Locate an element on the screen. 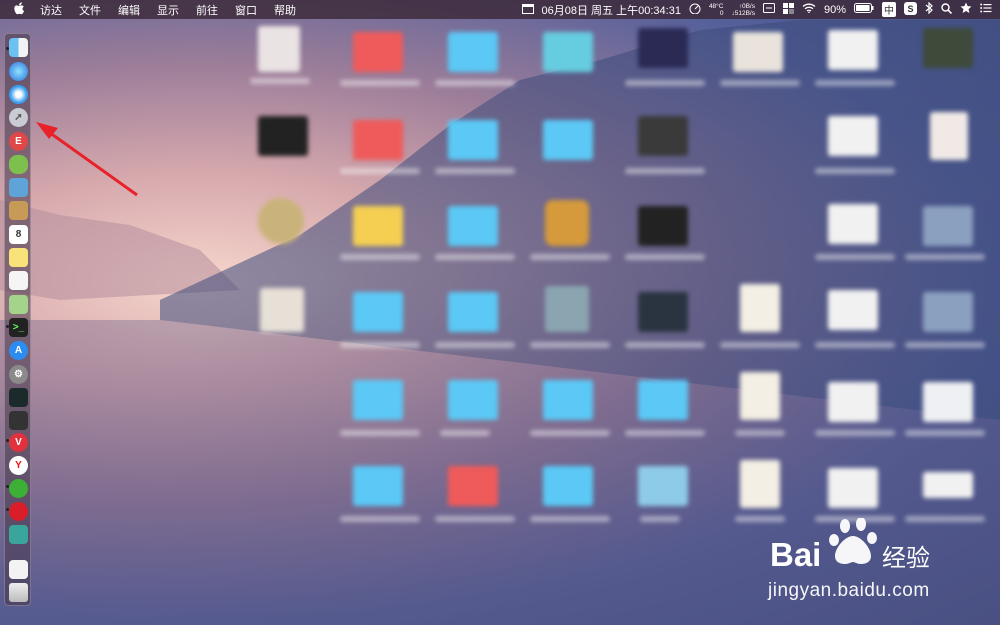 The width and height of the screenshot is (1000, 625). menu-window: 窗口 is located at coordinates (246, 10).